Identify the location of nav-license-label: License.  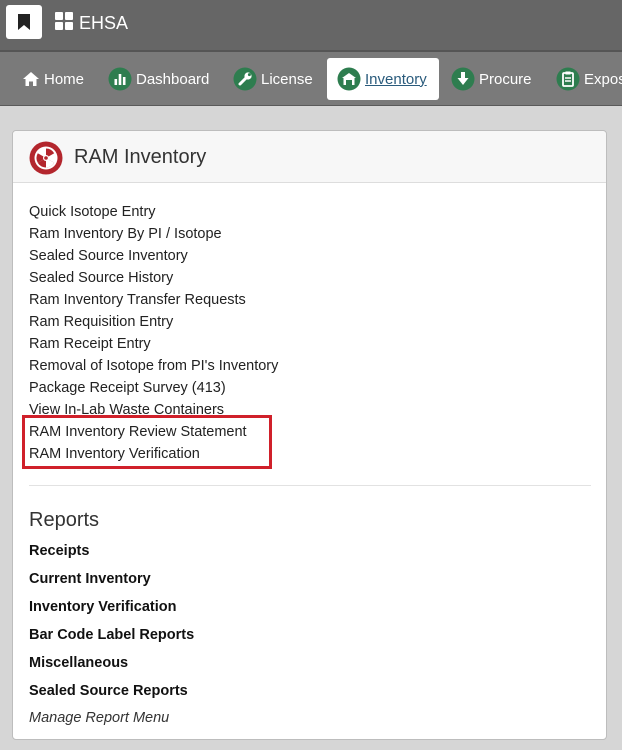
(287, 79).